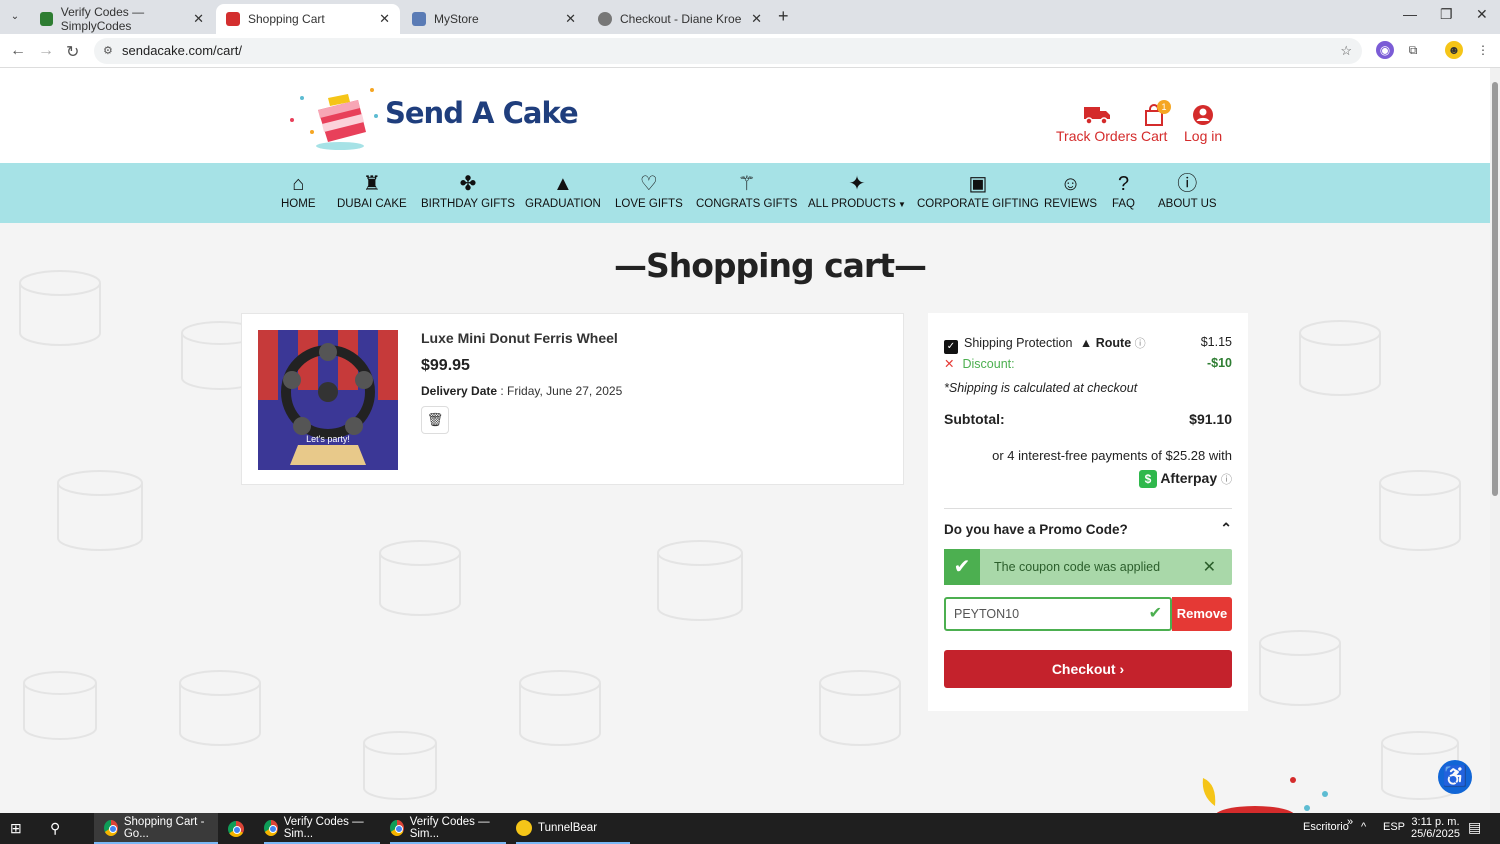  What do you see at coordinates (1385, 50) in the screenshot?
I see `extension-icon: ◉` at bounding box center [1385, 50].